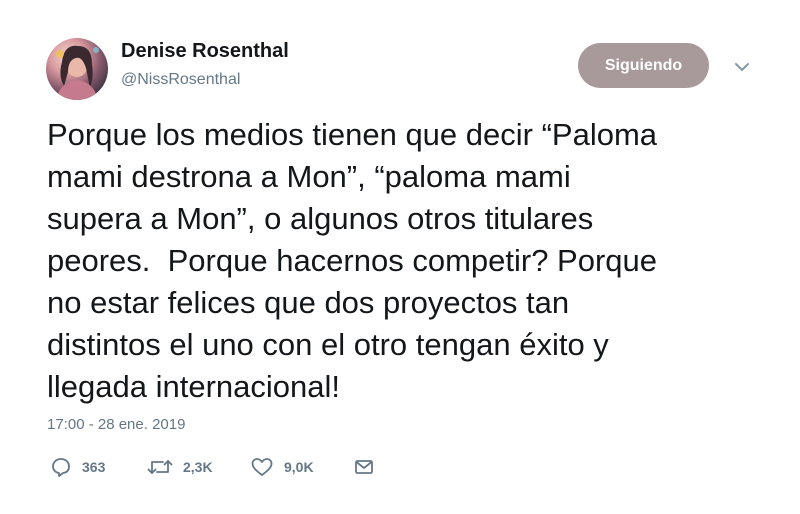 This screenshot has width=800, height=514. I want to click on reply-count: 363, so click(94, 467).